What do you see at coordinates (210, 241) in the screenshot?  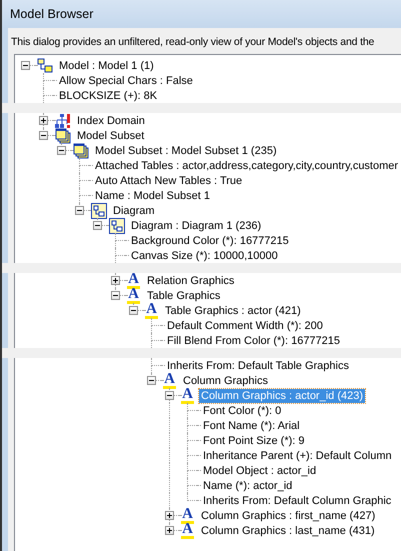 I see `tree-item: Background Color (*): 16777215` at bounding box center [210, 241].